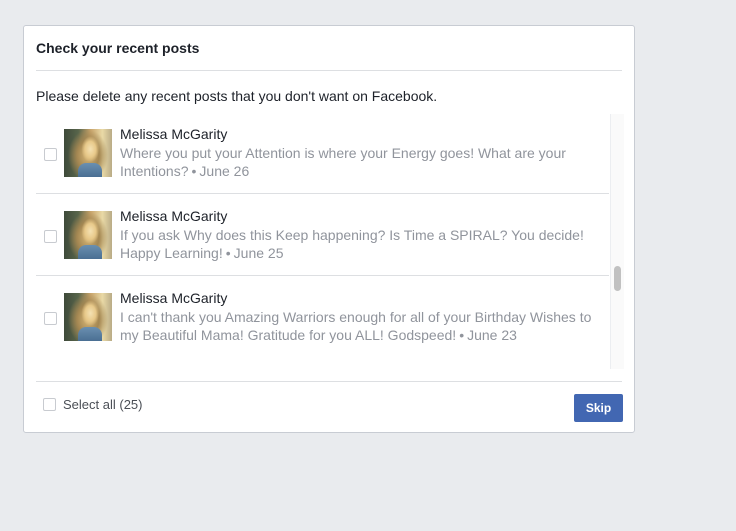  Describe the element at coordinates (329, 70) in the screenshot. I see `title-divider` at that location.